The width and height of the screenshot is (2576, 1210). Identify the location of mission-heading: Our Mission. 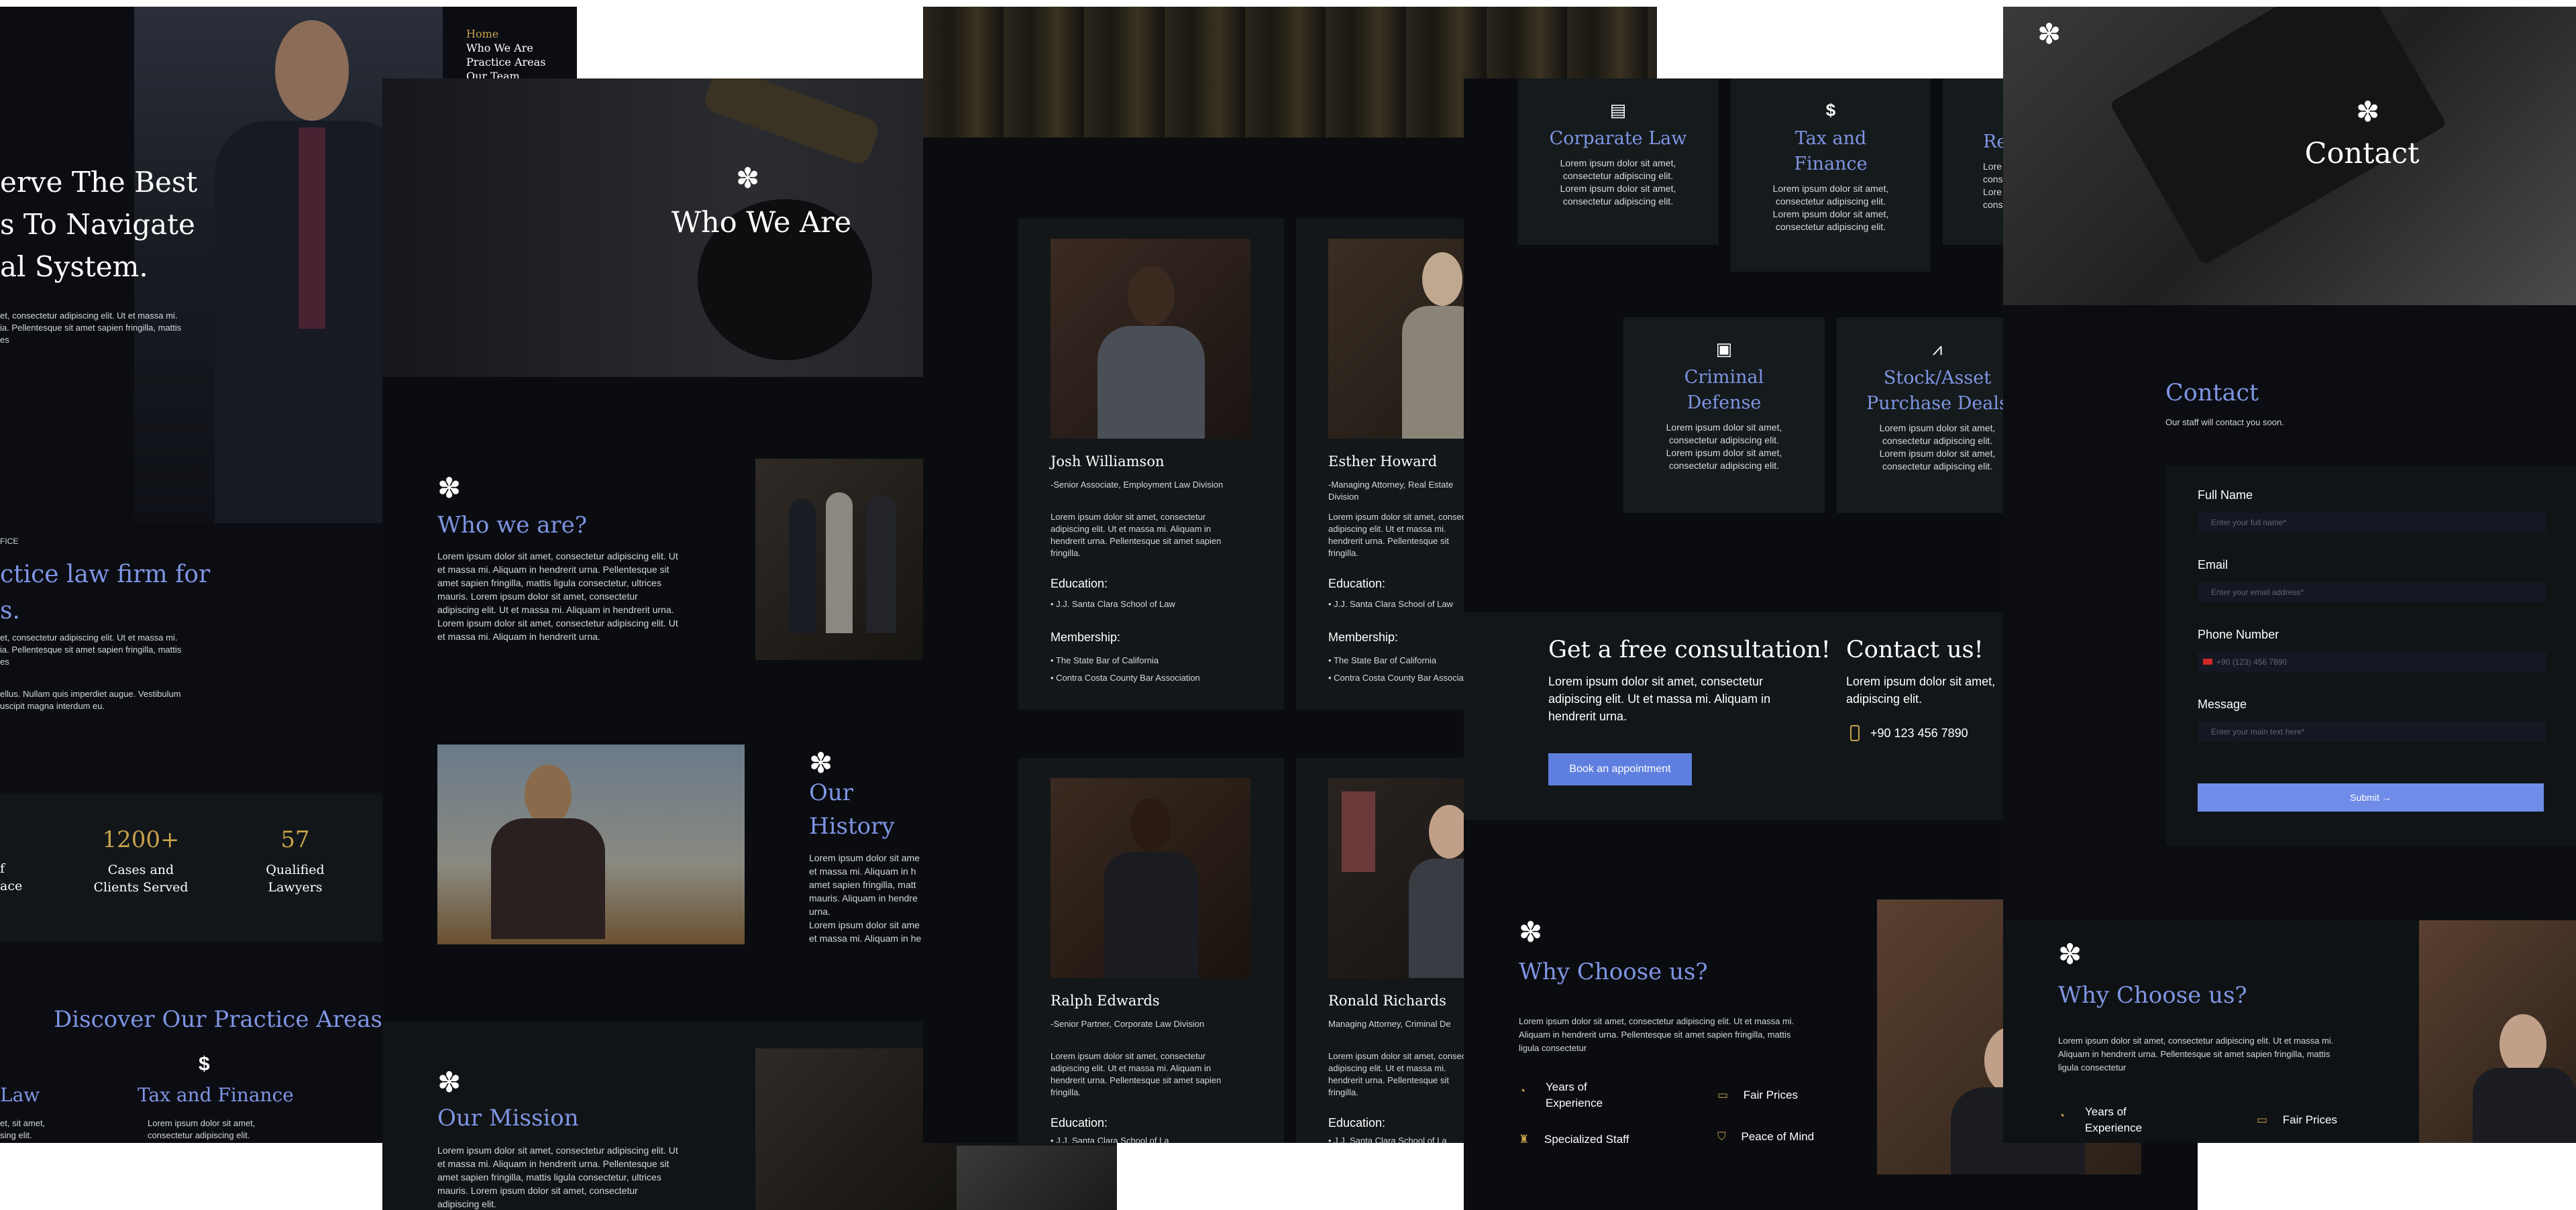
(508, 1119).